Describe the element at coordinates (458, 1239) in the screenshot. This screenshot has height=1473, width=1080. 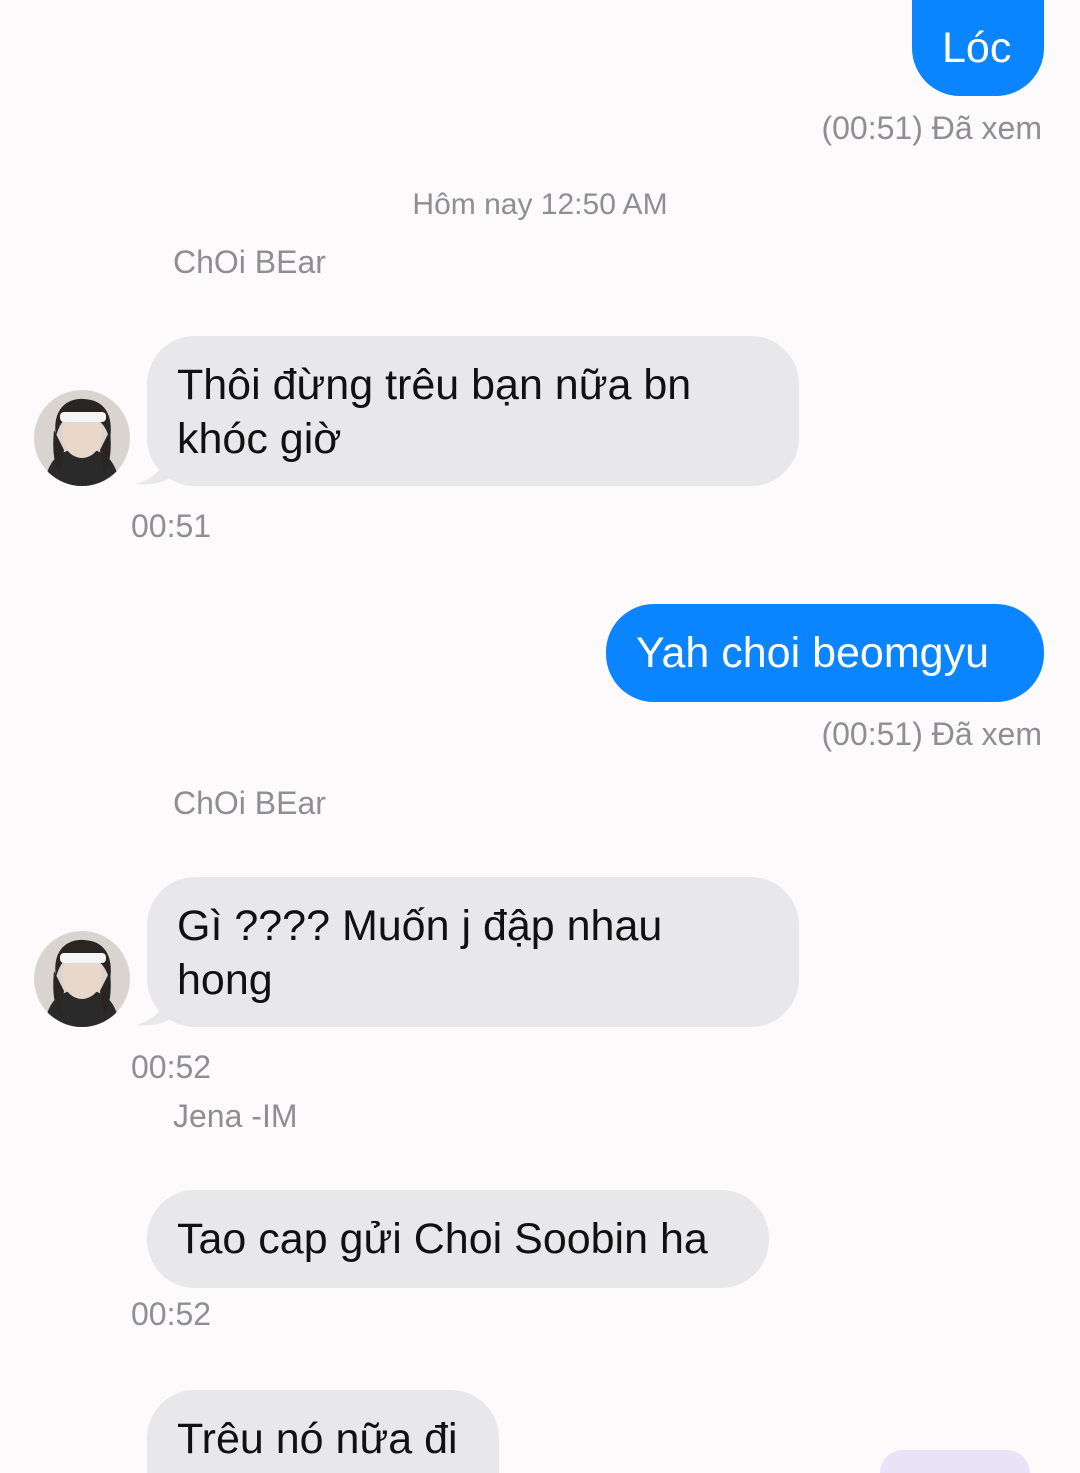
I see `incoming-message-bubble: Tao cap gửi Choi Soobin ha` at that location.